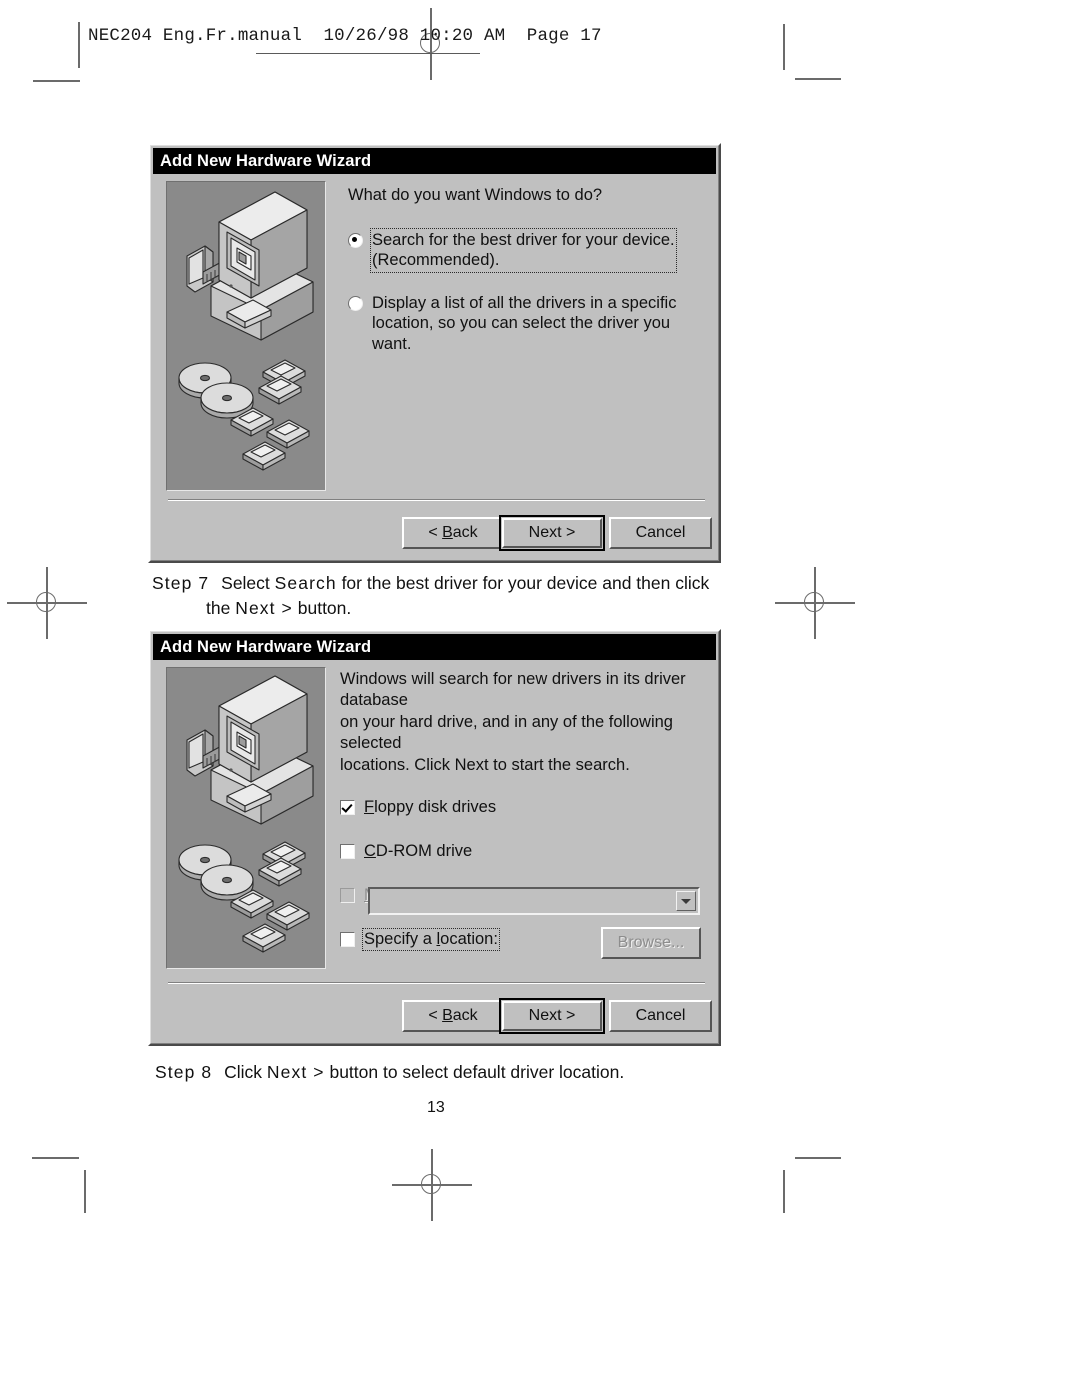  I want to click on registration-mark-right-middle, so click(815, 603).